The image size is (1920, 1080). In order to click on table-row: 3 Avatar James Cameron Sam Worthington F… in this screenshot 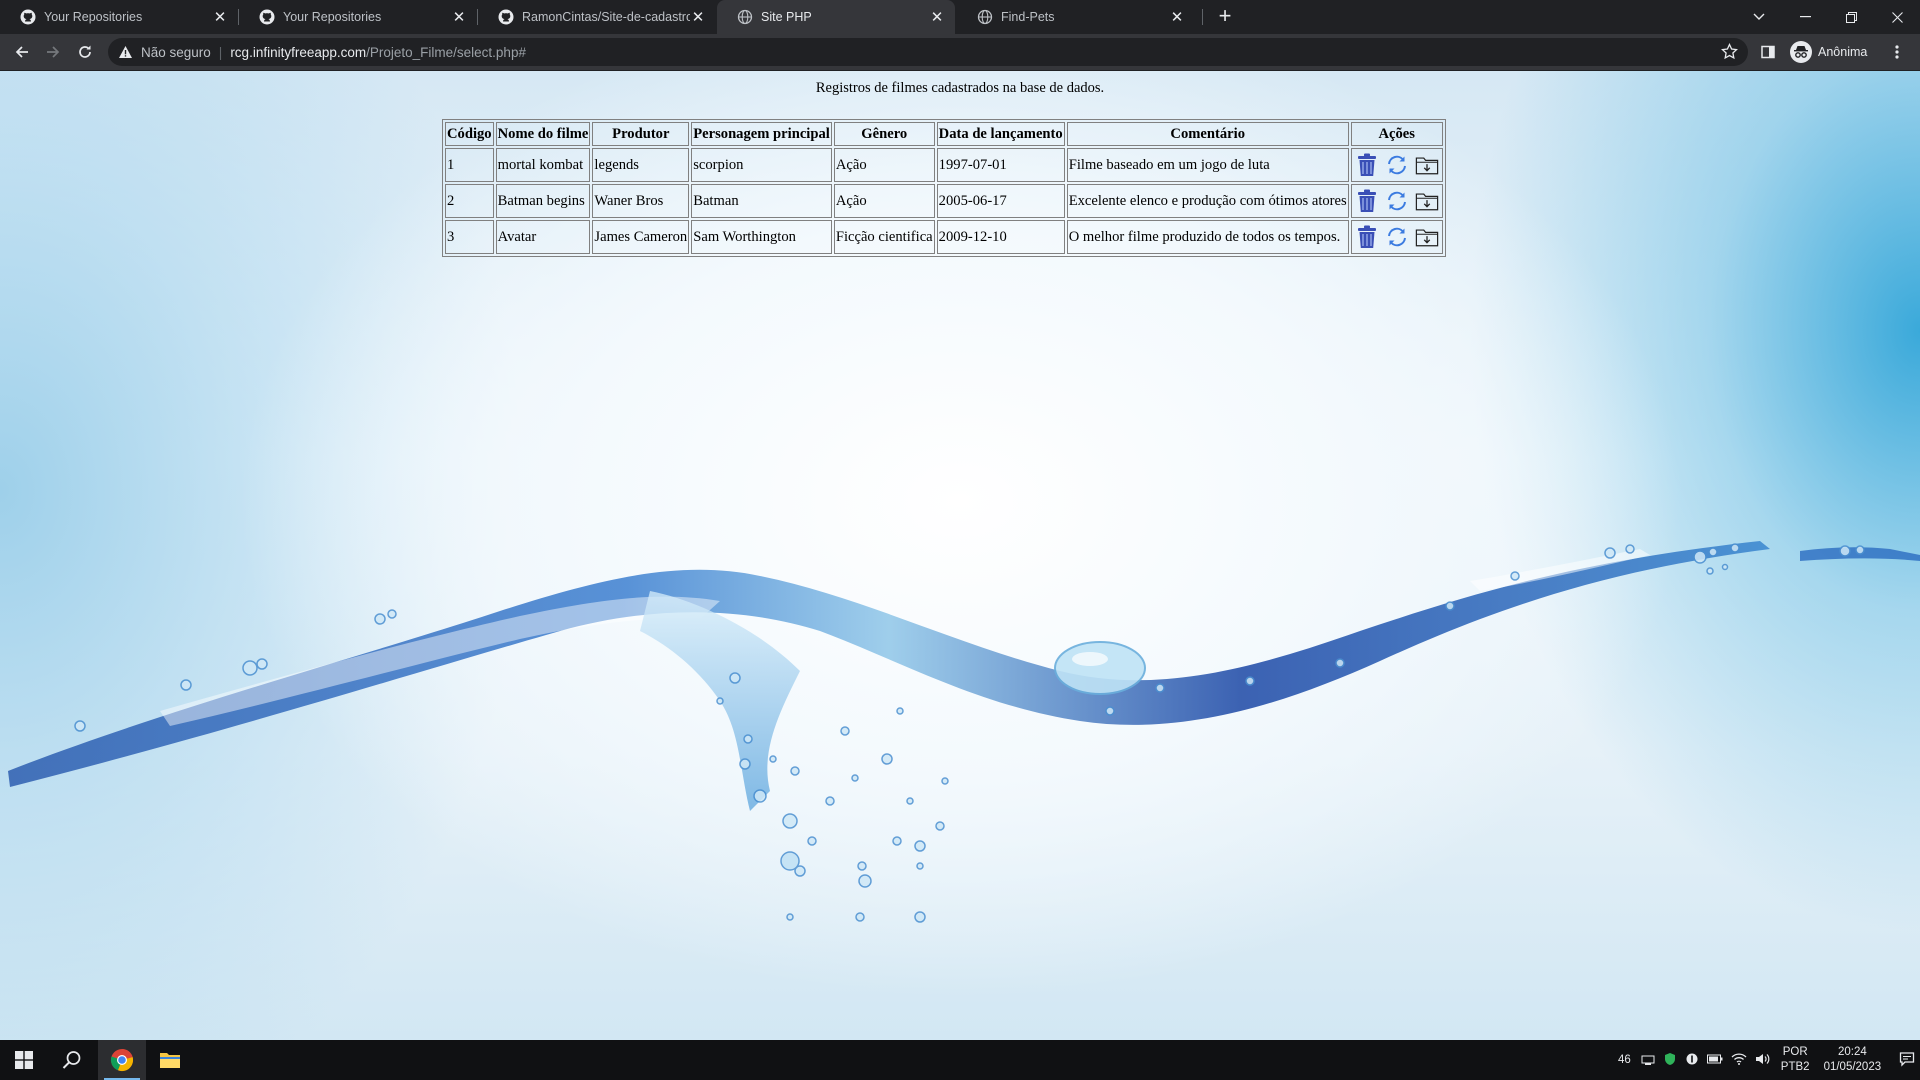, I will do `click(944, 237)`.